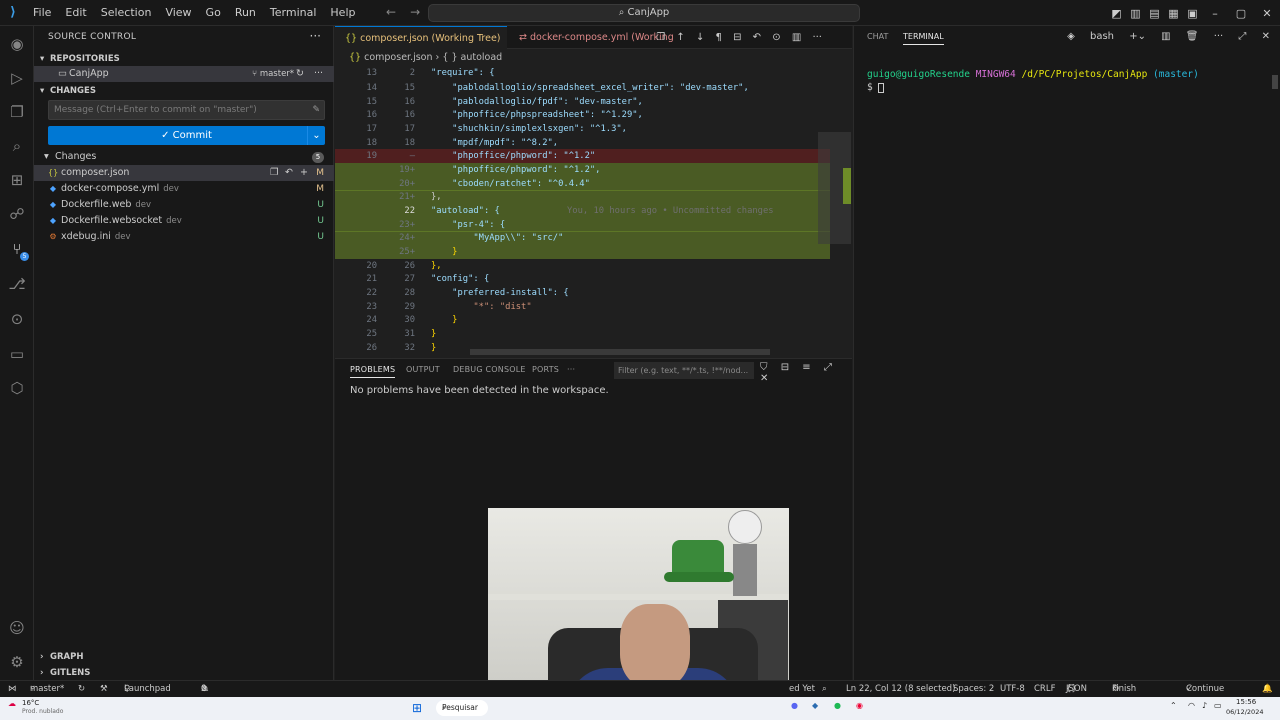 The height and width of the screenshot is (720, 1280). I want to click on filter-icon: ⛉, so click(764, 367).